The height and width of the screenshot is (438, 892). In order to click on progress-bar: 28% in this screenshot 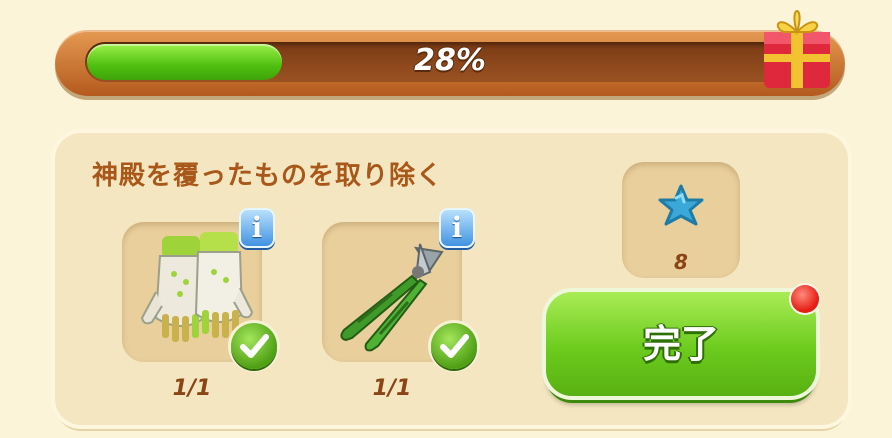, I will do `click(450, 63)`.